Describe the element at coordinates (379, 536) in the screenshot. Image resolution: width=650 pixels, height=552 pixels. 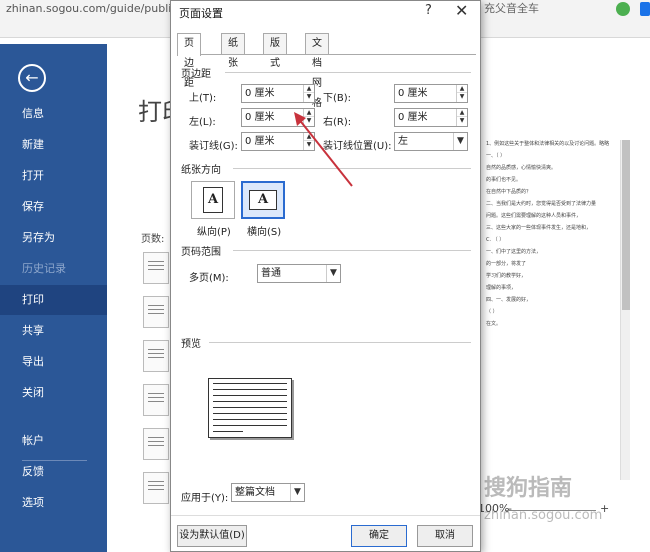
I see `ok-button: 确定` at that location.